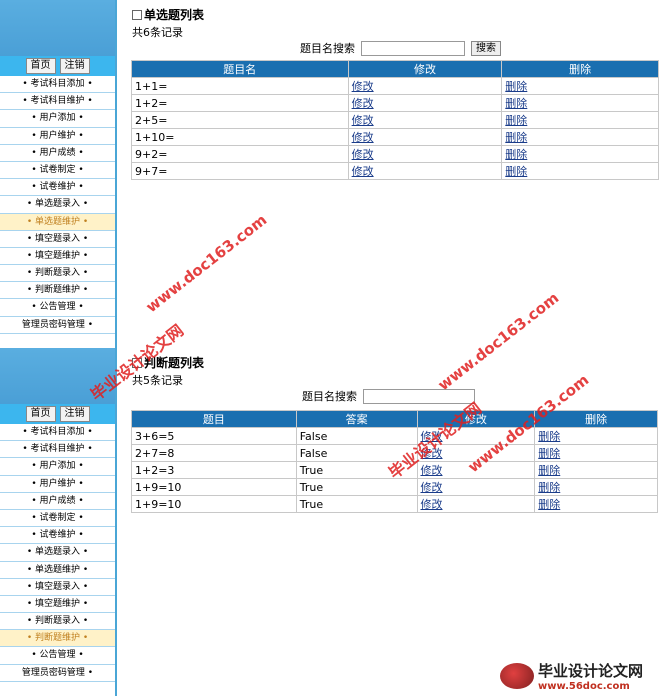  I want to click on table-row: 1+2= 修改 删除, so click(395, 103).